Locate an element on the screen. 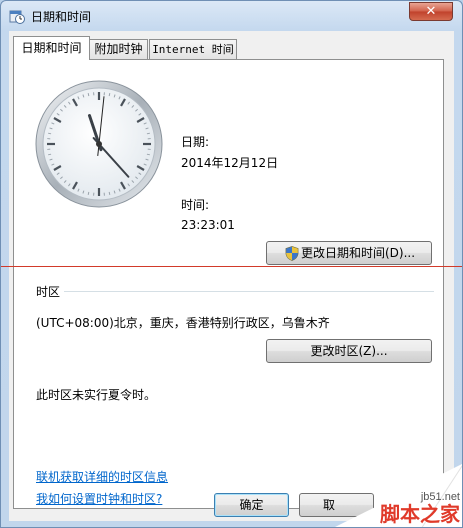 The width and height of the screenshot is (463, 528). window-title: 日期和时间 is located at coordinates (61, 17).